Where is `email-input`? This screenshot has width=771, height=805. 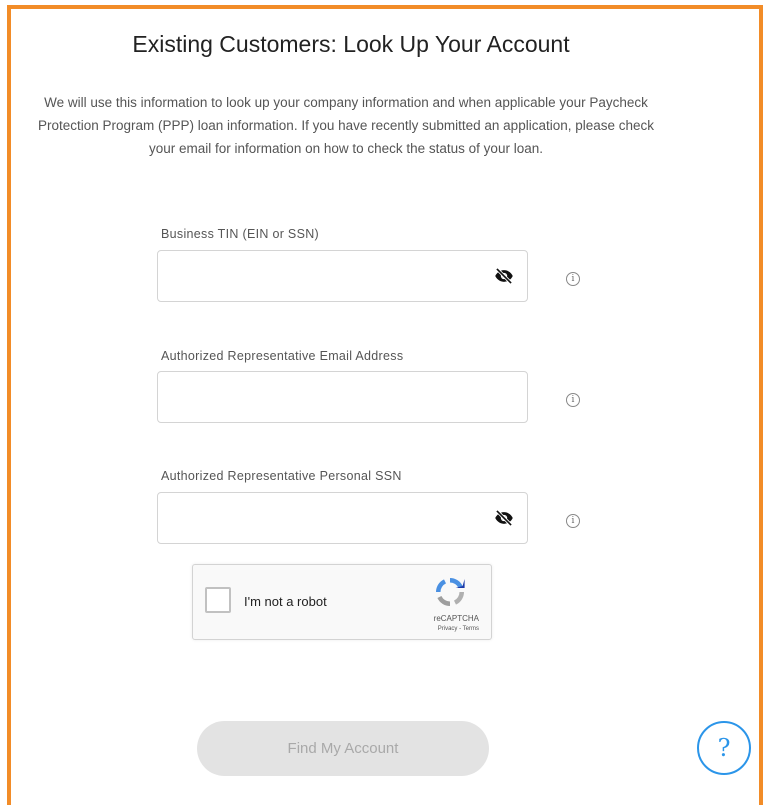 email-input is located at coordinates (322, 396).